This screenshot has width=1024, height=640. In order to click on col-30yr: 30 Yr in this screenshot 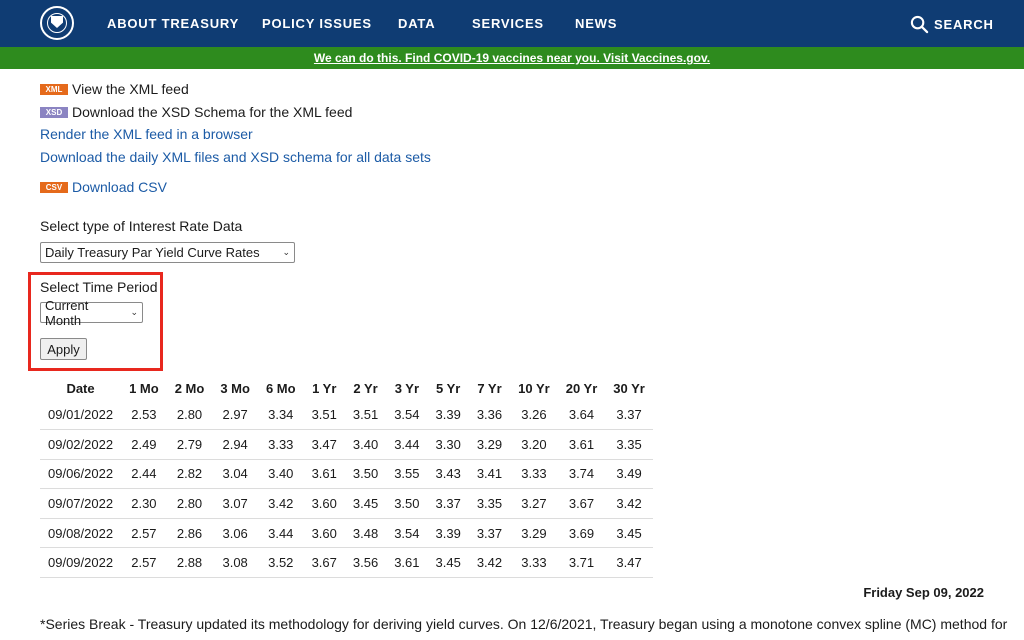, I will do `click(629, 388)`.